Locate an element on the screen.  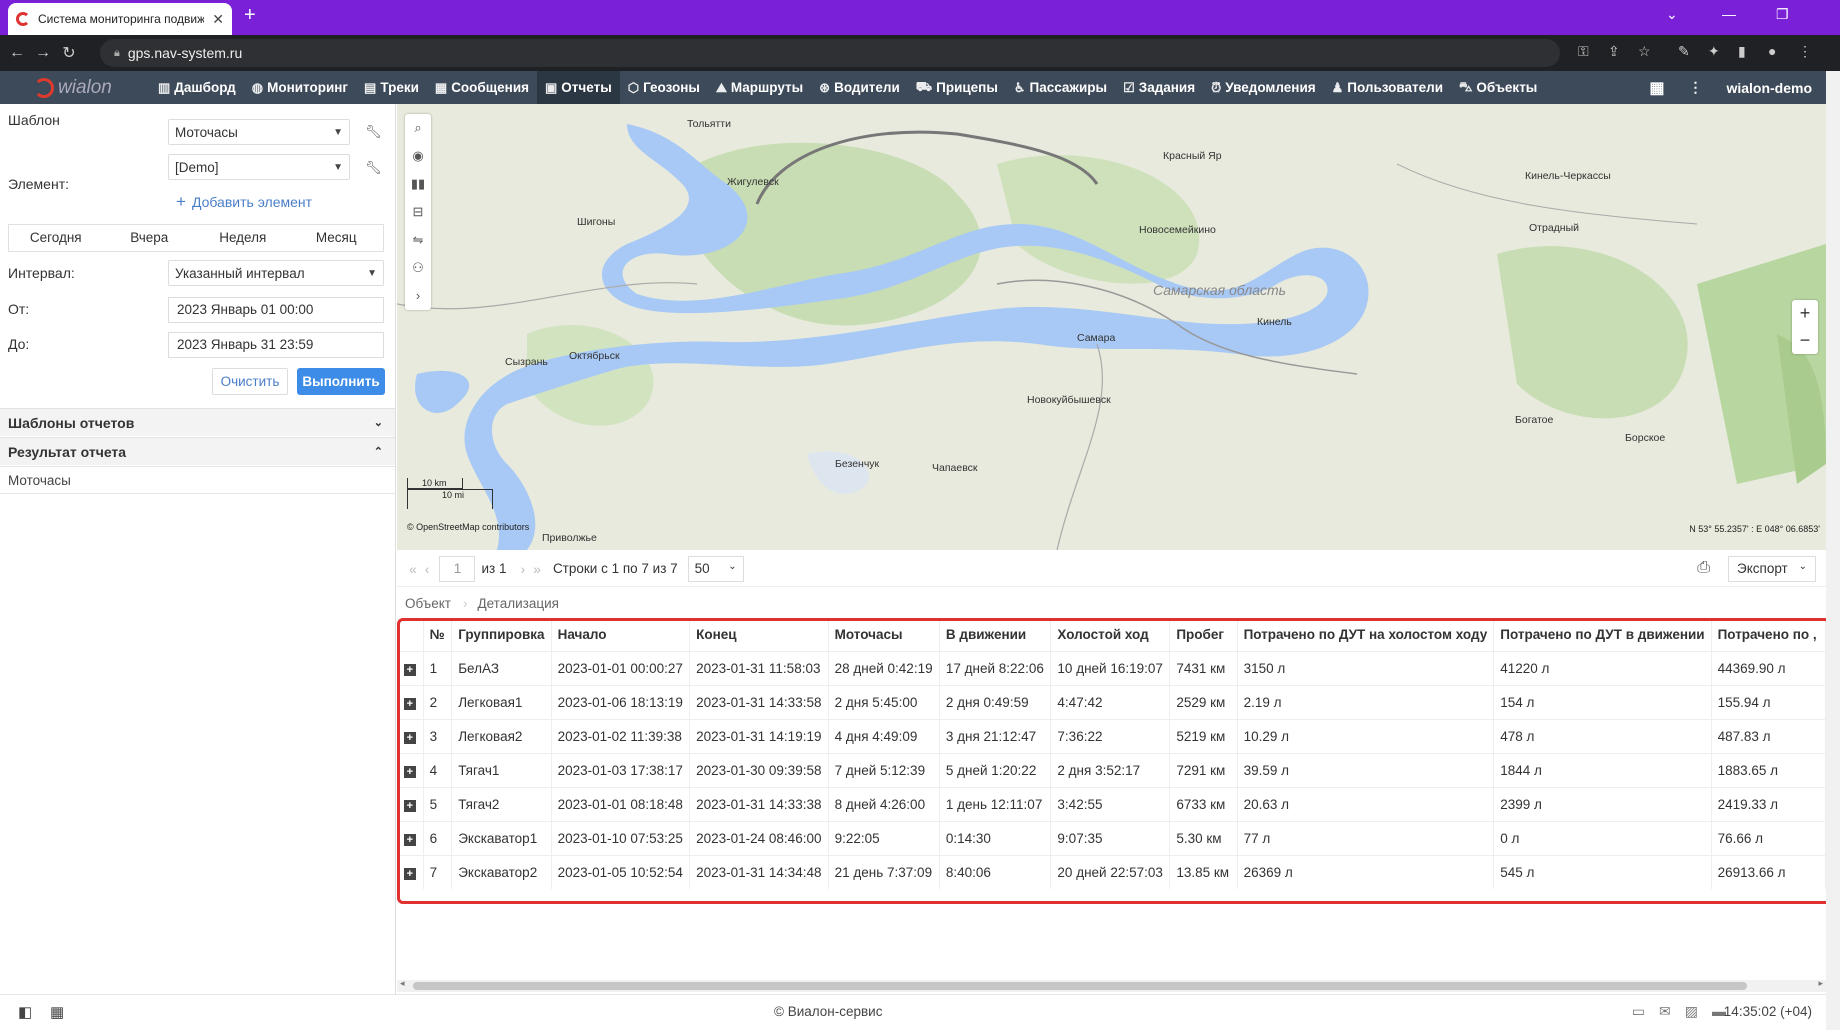
profile-icon: ● is located at coordinates (1772, 51).